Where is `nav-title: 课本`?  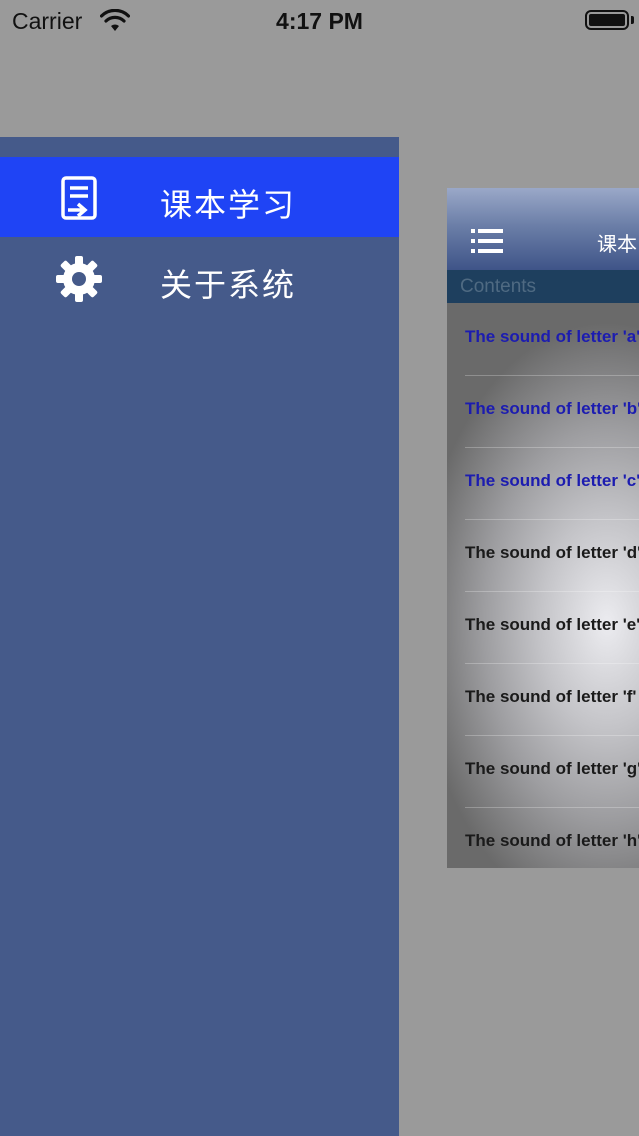 nav-title: 课本 is located at coordinates (617, 244).